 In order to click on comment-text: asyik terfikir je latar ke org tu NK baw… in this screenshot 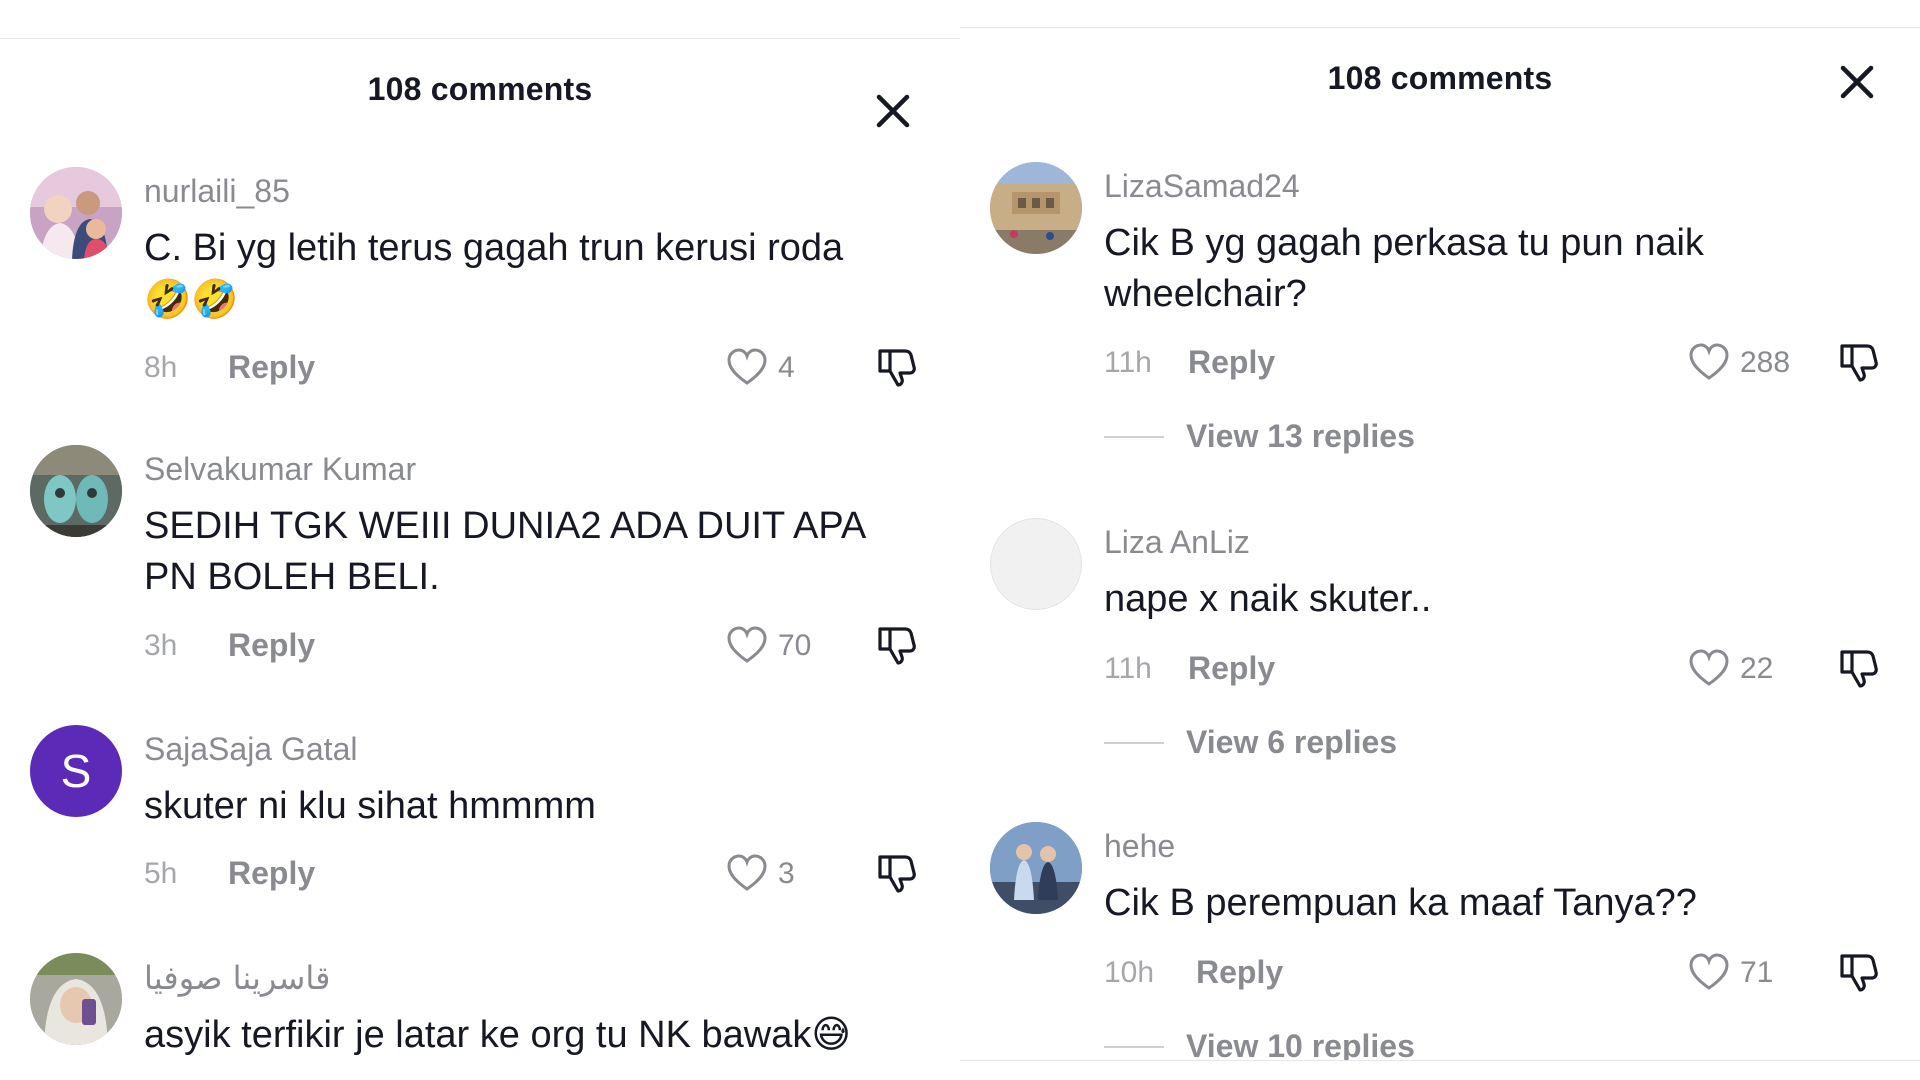, I will do `click(544, 1035)`.